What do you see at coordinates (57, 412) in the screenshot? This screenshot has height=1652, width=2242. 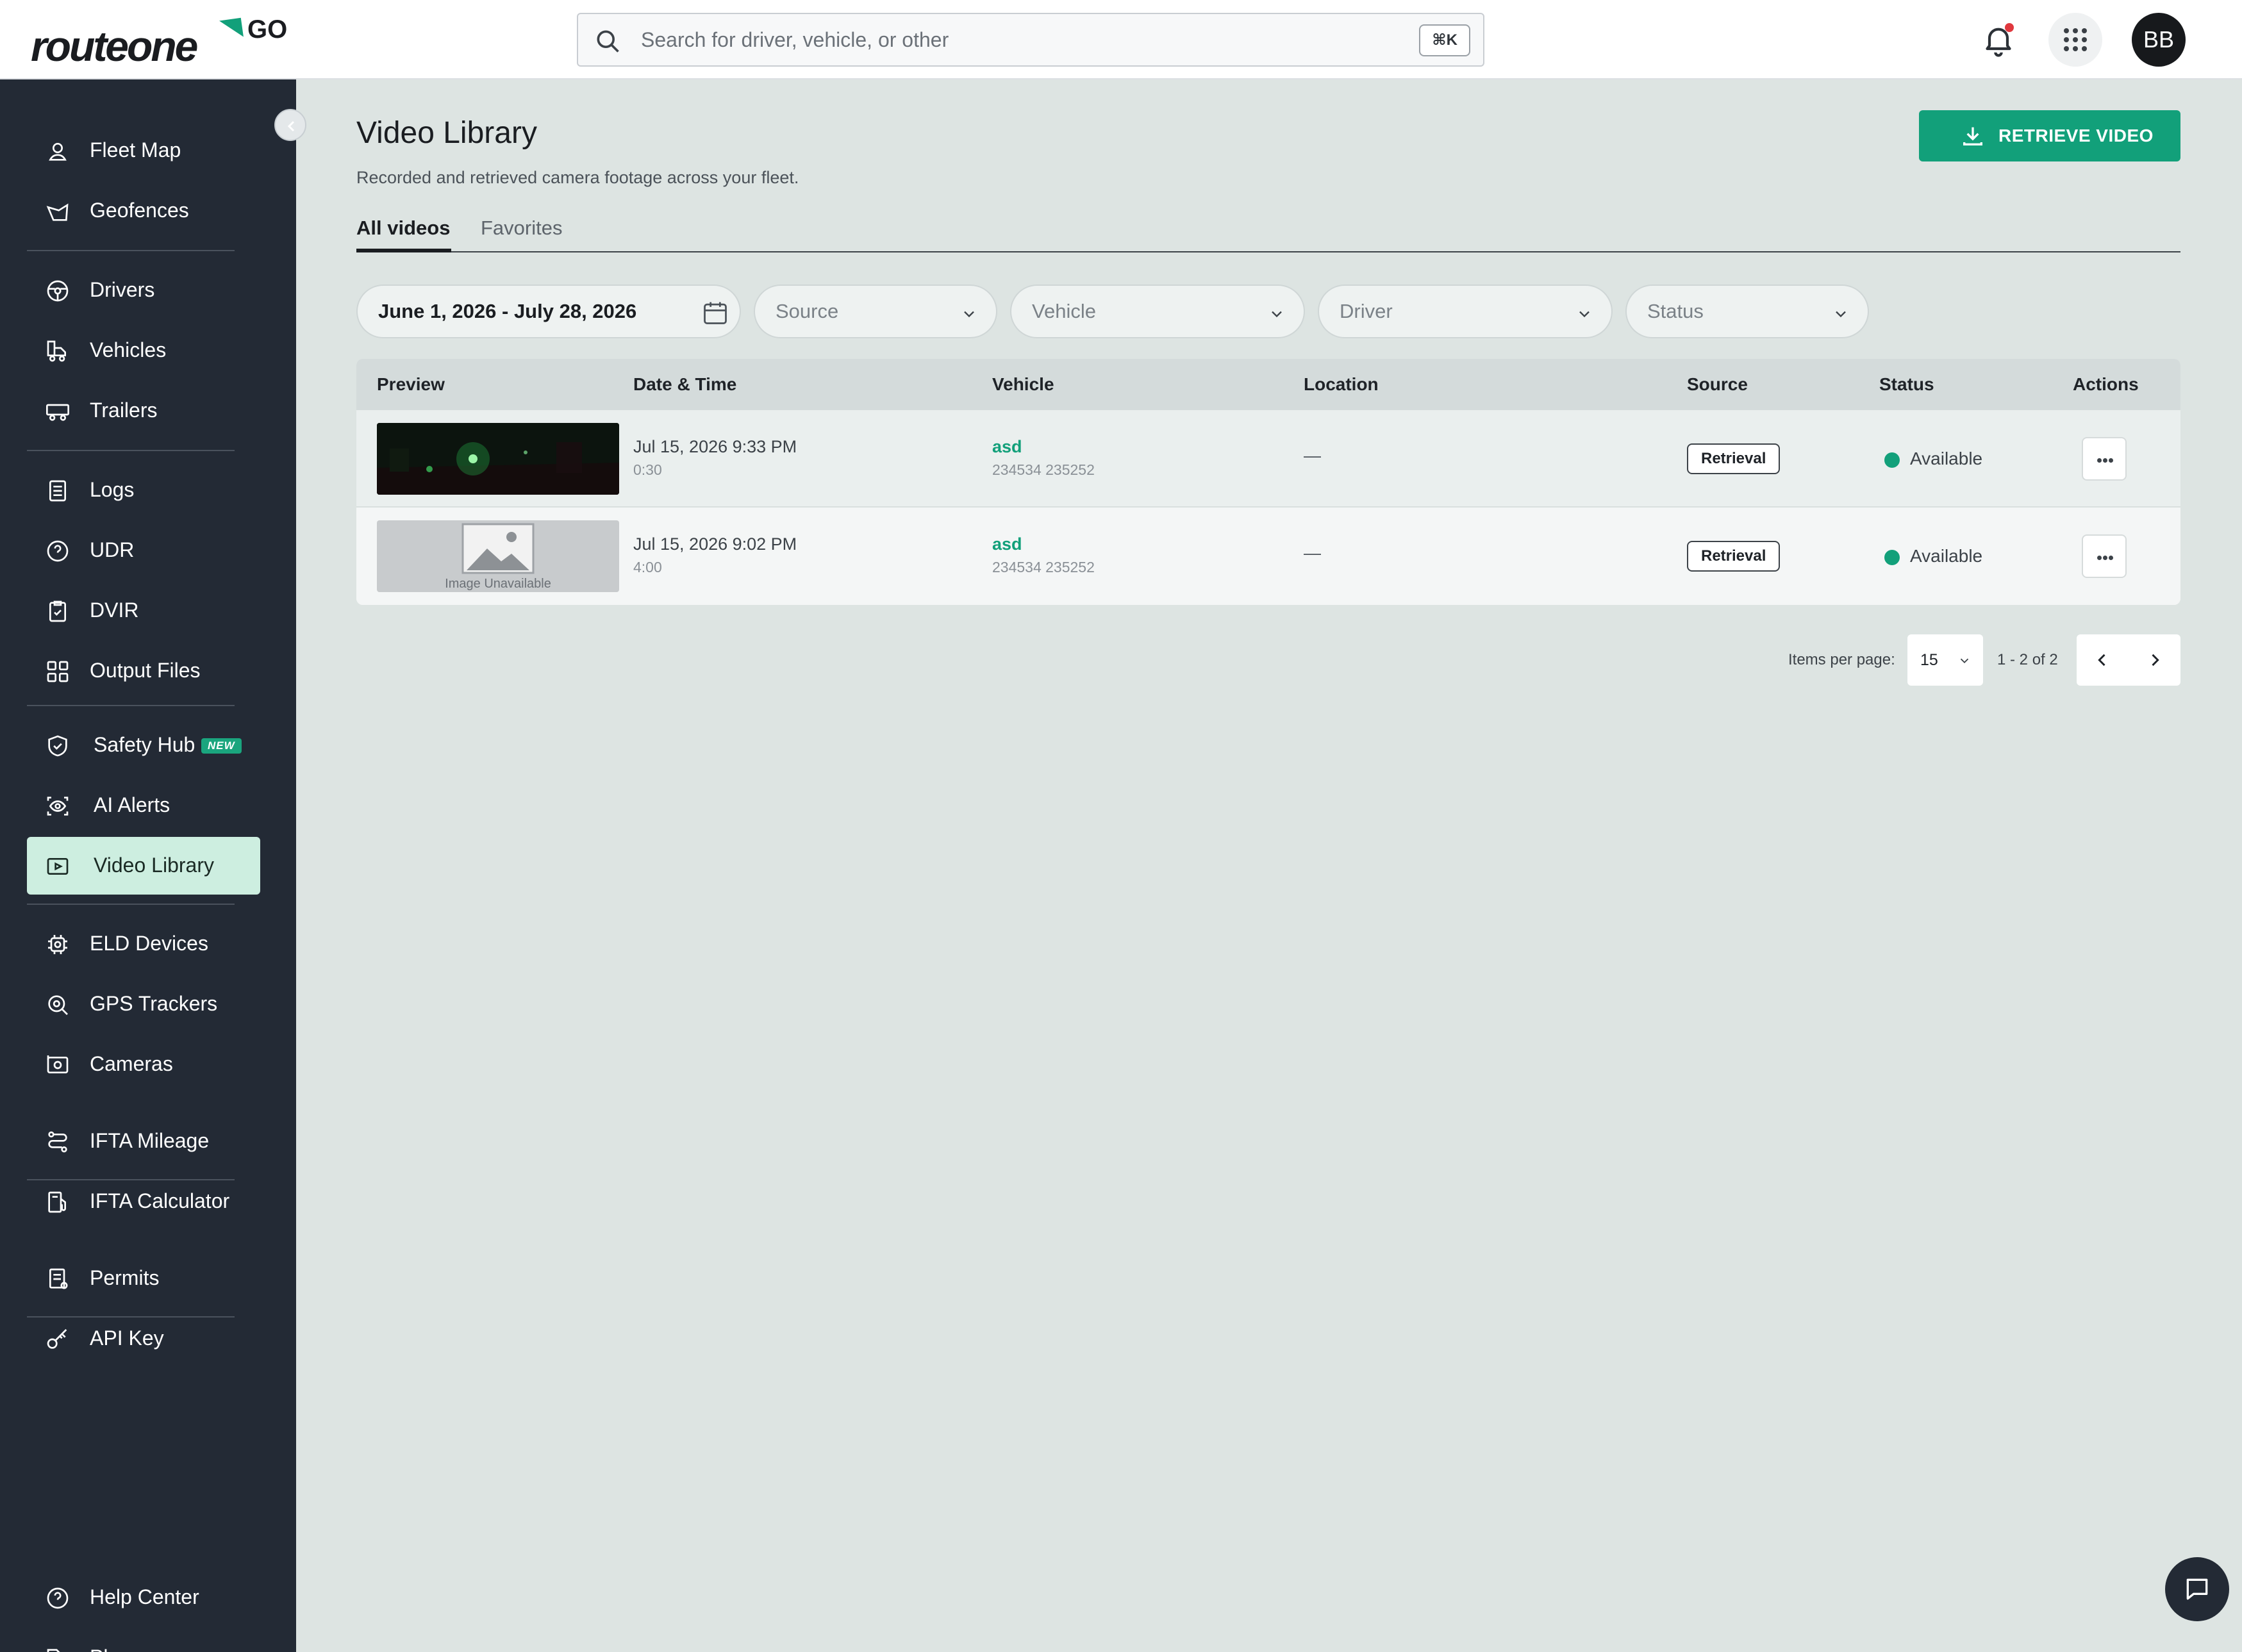 I see `trailer-icon` at bounding box center [57, 412].